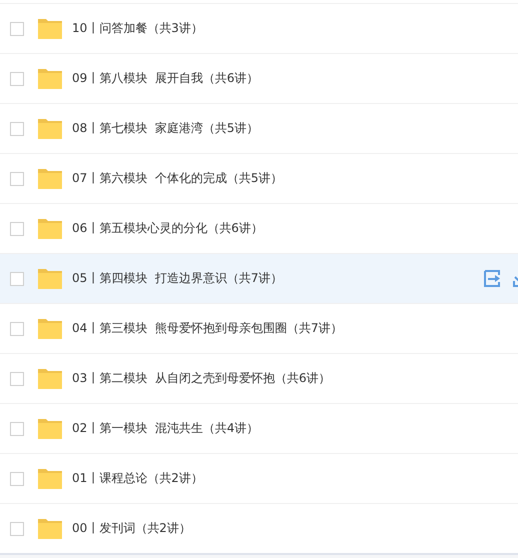 This screenshot has width=518, height=558. Describe the element at coordinates (492, 278) in the screenshot. I see `move-icon` at that location.